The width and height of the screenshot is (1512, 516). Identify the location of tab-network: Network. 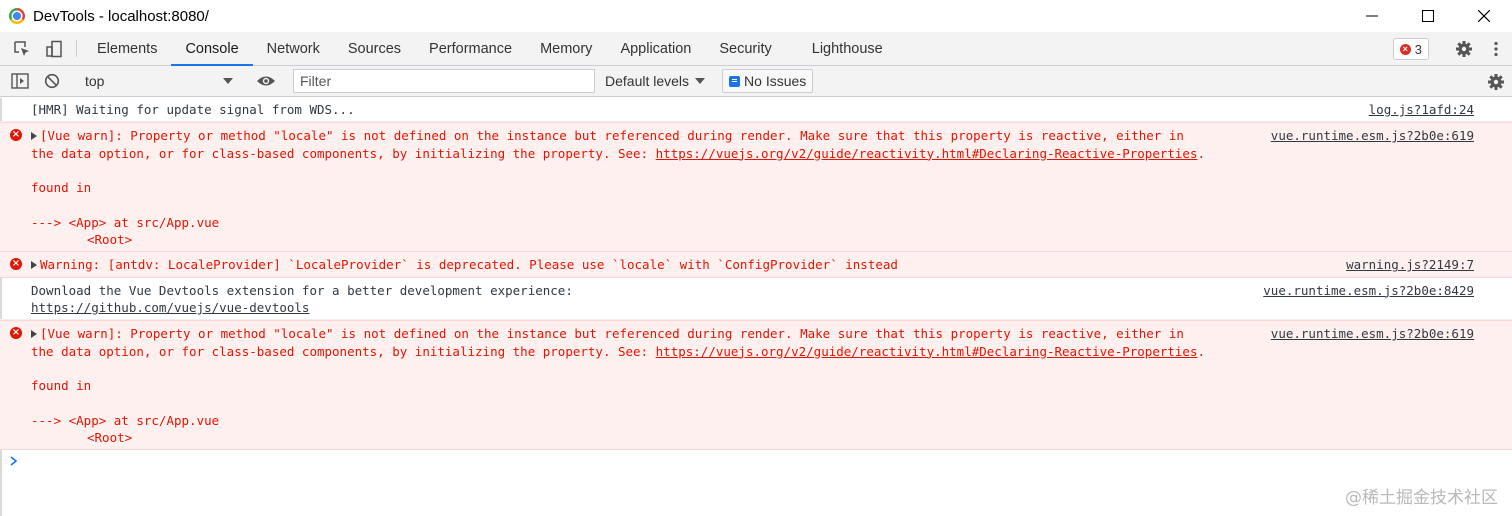
(293, 48).